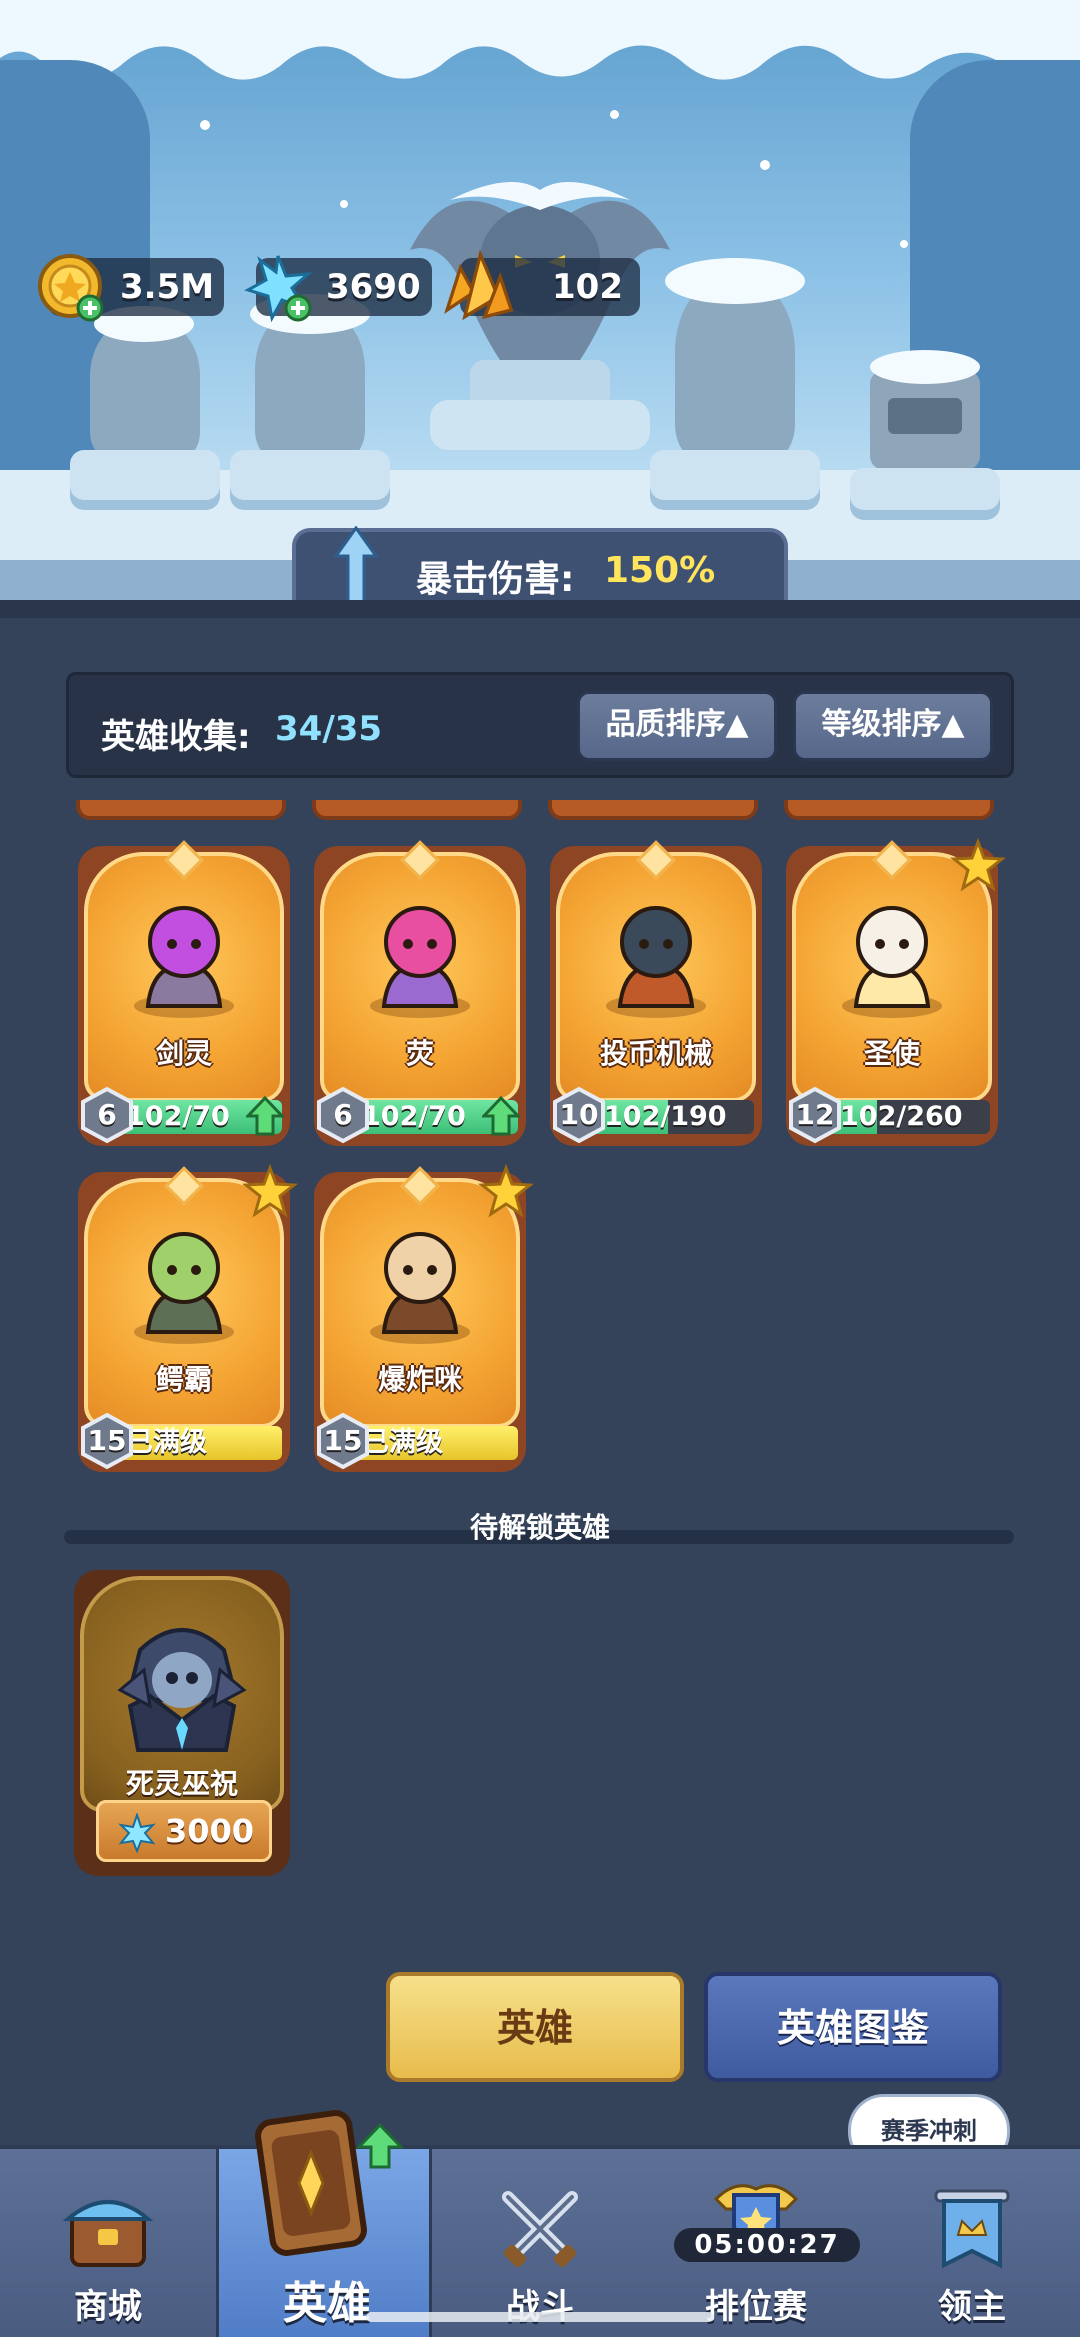  Describe the element at coordinates (181, 1783) in the screenshot. I see `locked-hero-name: 死灵巫祝` at that location.